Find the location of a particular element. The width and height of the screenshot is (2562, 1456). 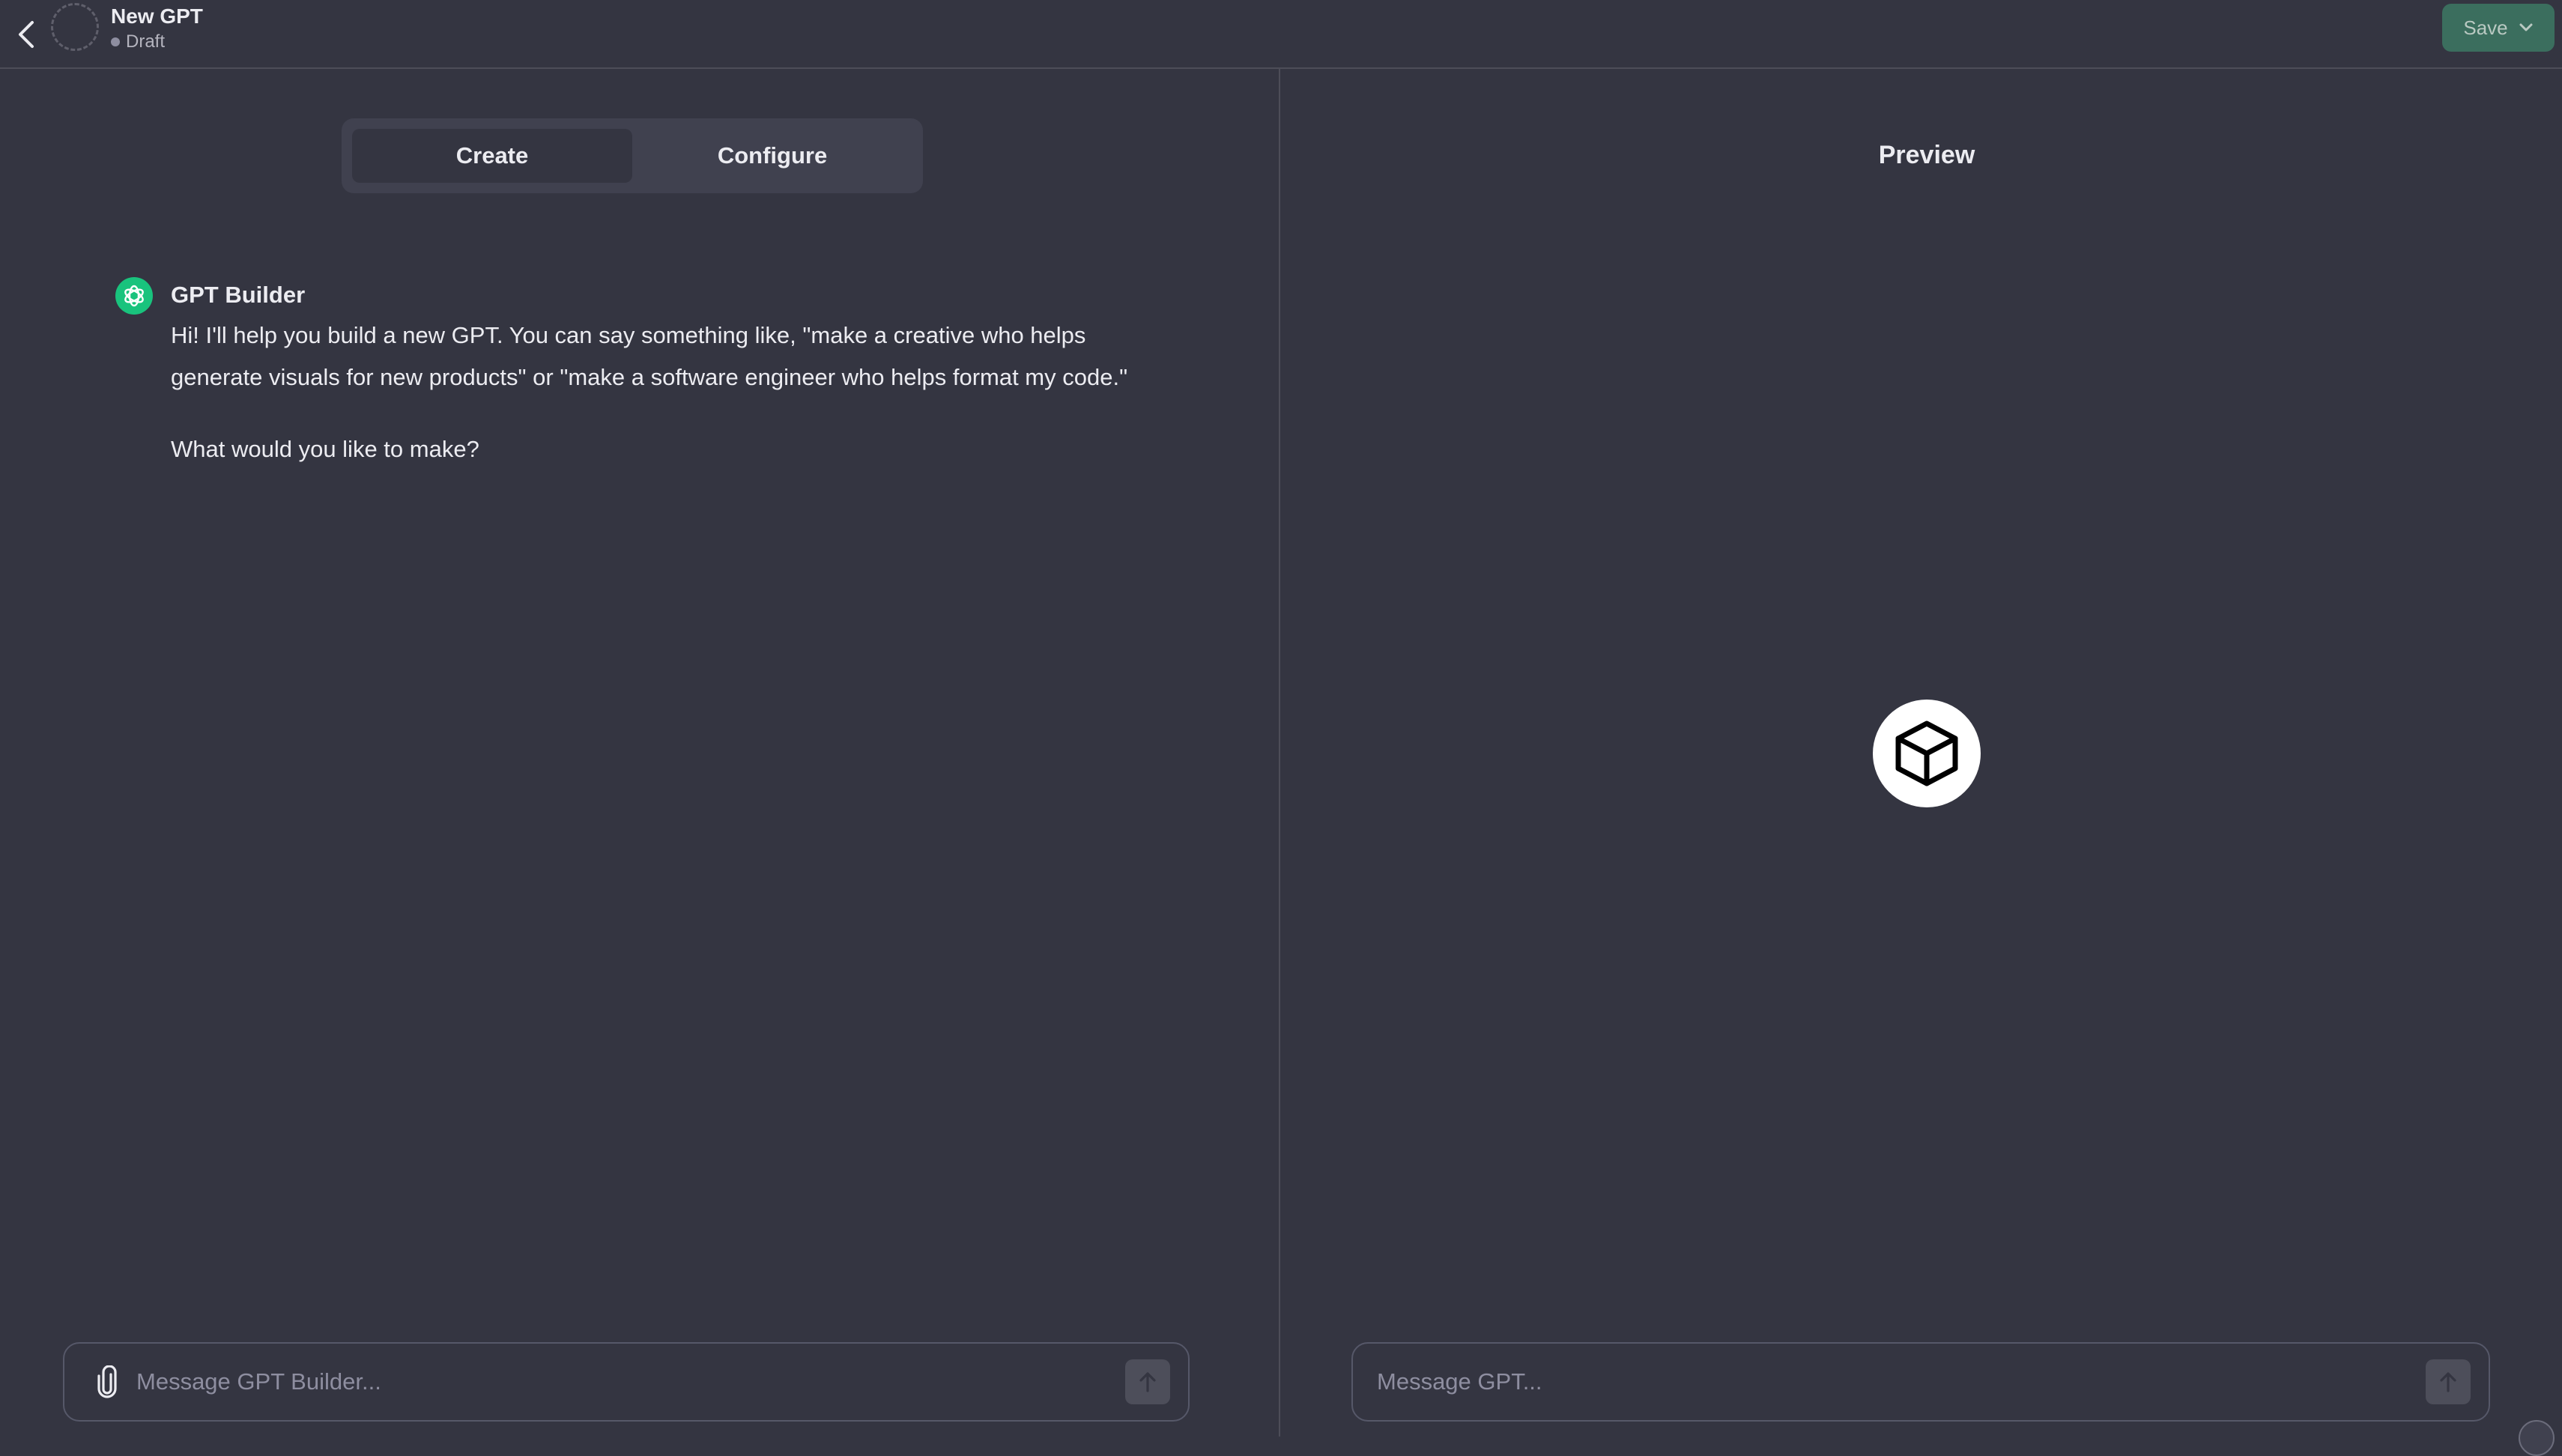

message-author: GPT Builder is located at coordinates (238, 295).